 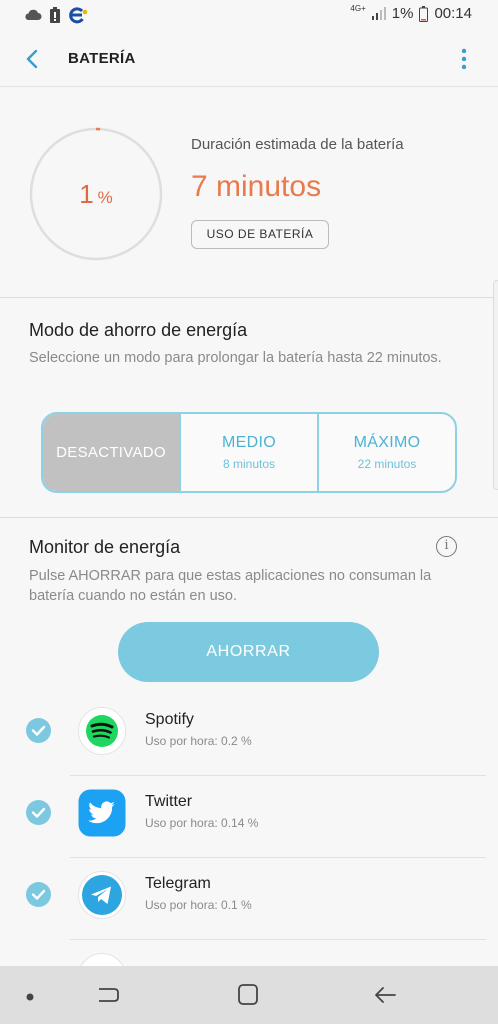 What do you see at coordinates (249, 464) in the screenshot?
I see `mode-duration: 8 minutos` at bounding box center [249, 464].